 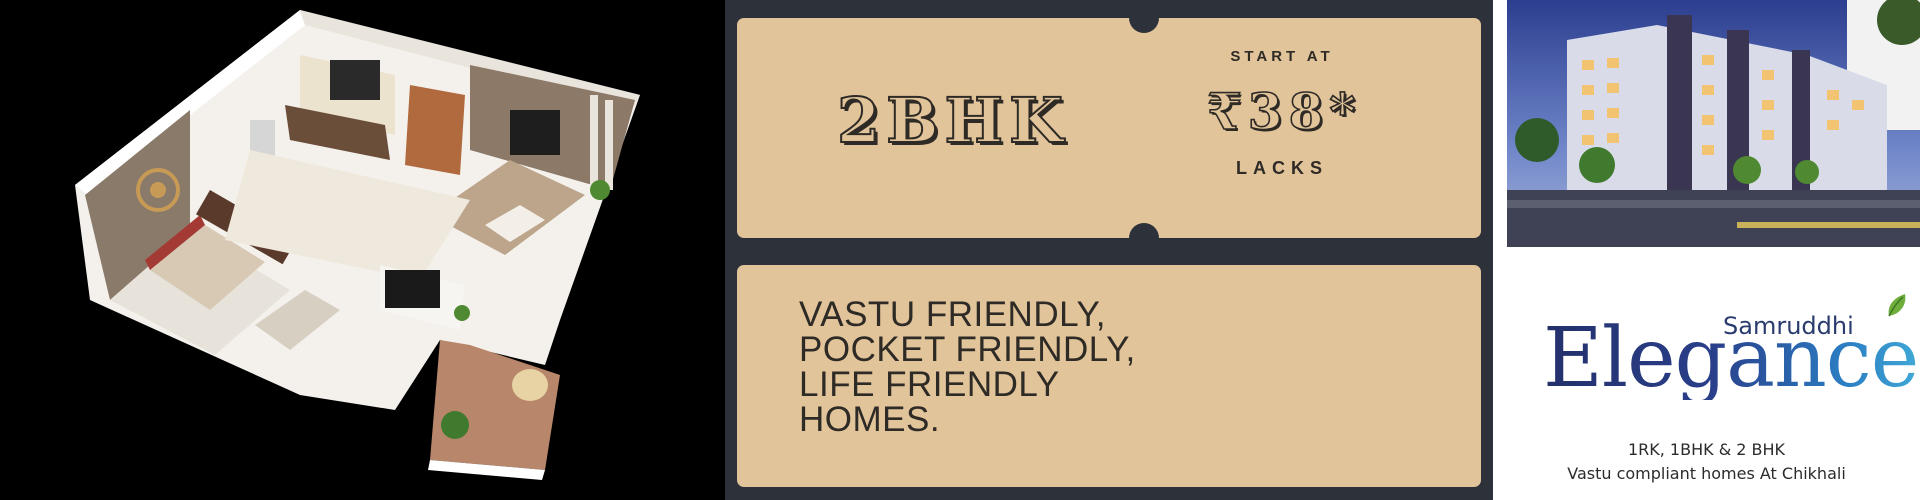 What do you see at coordinates (1897, 305) in the screenshot?
I see `leaf-icon` at bounding box center [1897, 305].